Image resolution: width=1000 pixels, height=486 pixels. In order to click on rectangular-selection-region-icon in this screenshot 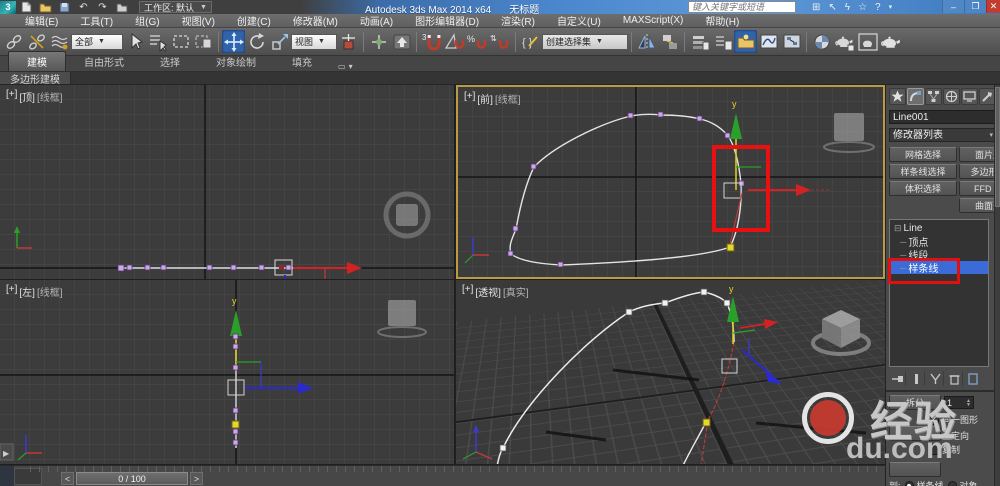, I will do `click(180, 41)`.